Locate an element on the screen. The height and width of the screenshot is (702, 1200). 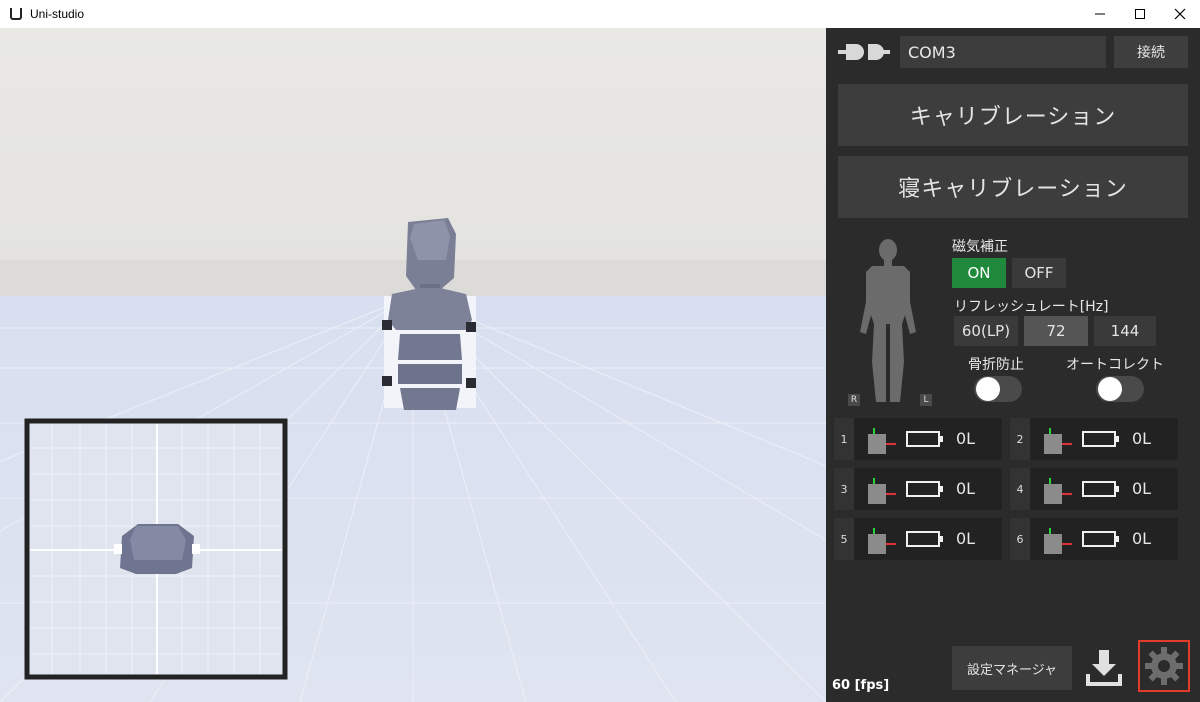
connect-button: 接続 is located at coordinates (1151, 52).